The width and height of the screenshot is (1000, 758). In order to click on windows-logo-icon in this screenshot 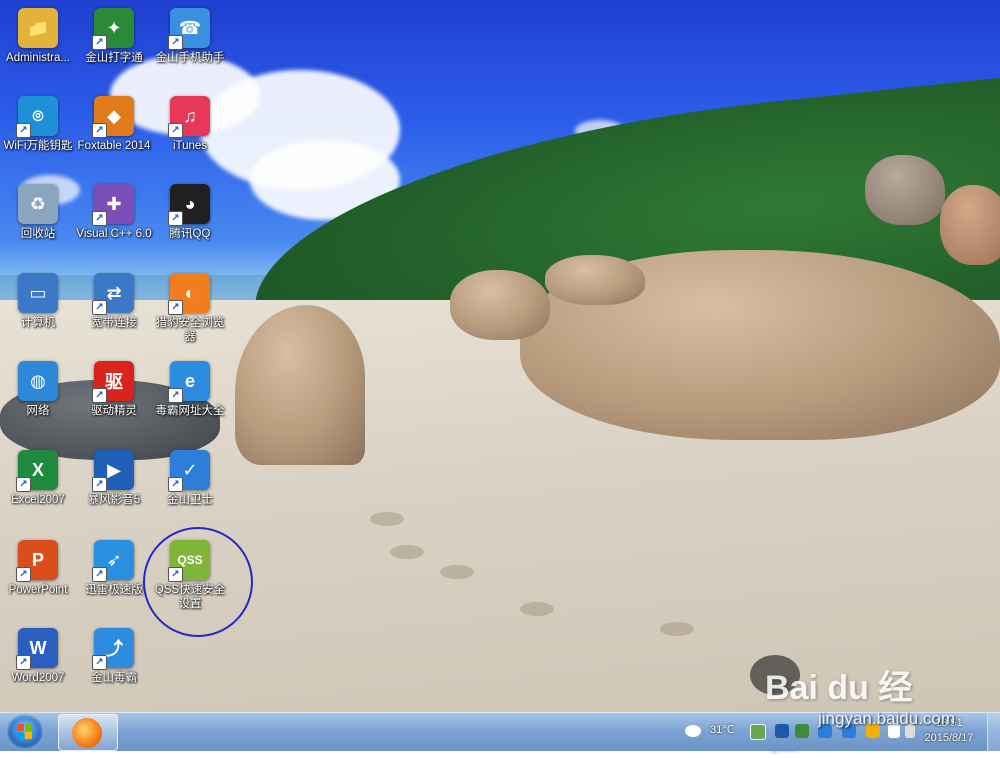, I will do `click(25, 732)`.